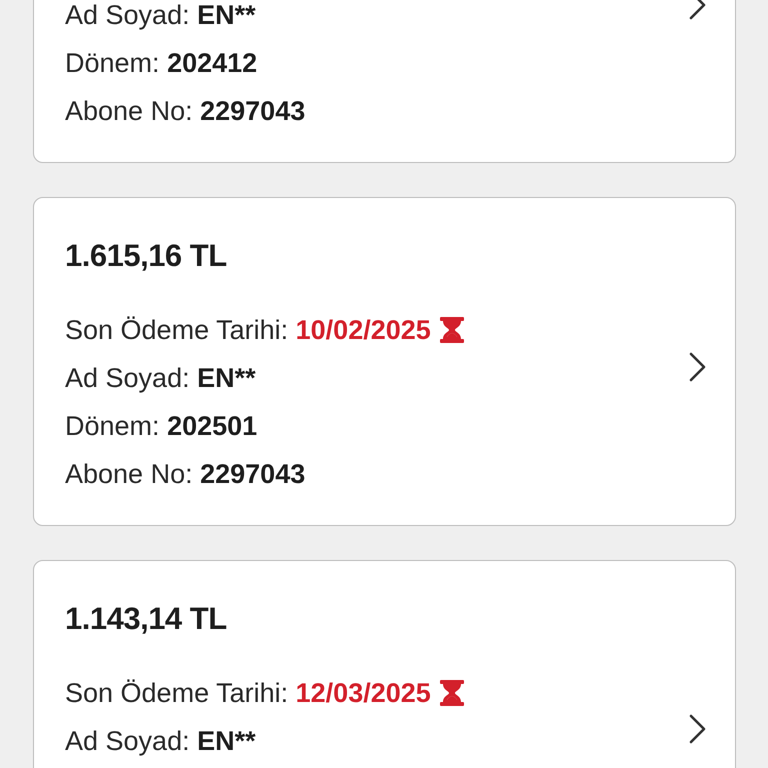 This screenshot has width=768, height=768. Describe the element at coordinates (248, 330) in the screenshot. I see `due-date-text: Son Ödeme Tarihi: 10/02/2025` at that location.